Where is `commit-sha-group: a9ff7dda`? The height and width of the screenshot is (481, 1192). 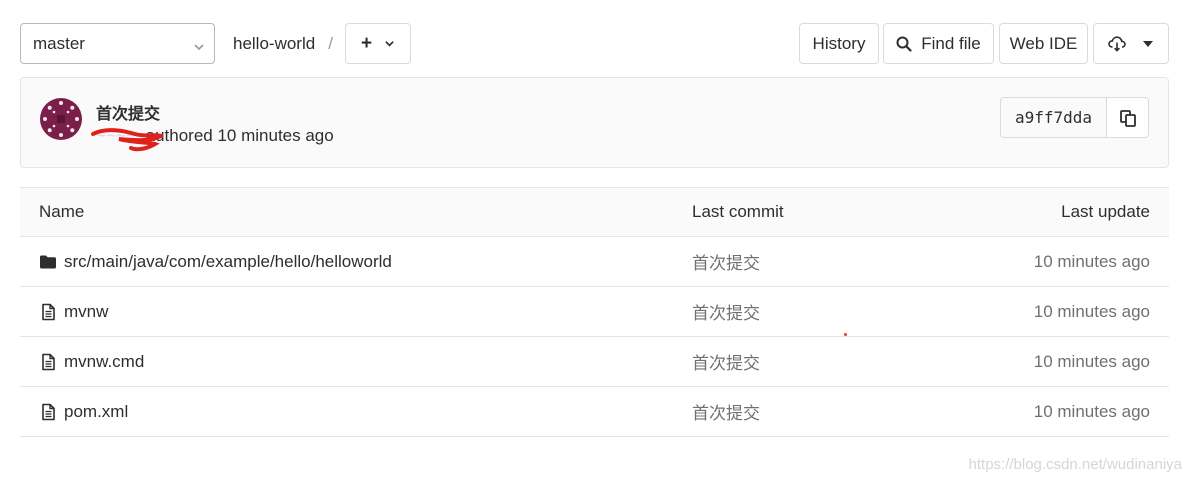
commit-sha-group: a9ff7dda is located at coordinates (1074, 117).